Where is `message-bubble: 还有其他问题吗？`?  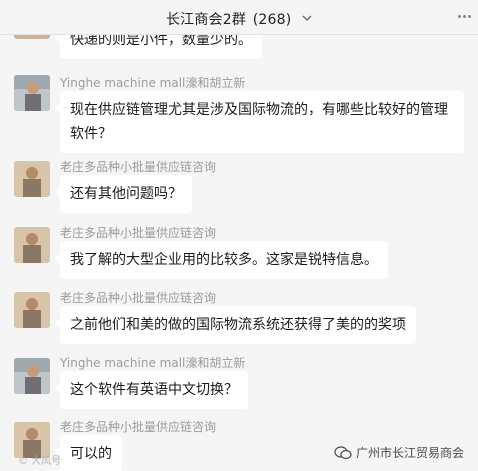 message-bubble: 还有其他问题吗？ is located at coordinates (123, 194).